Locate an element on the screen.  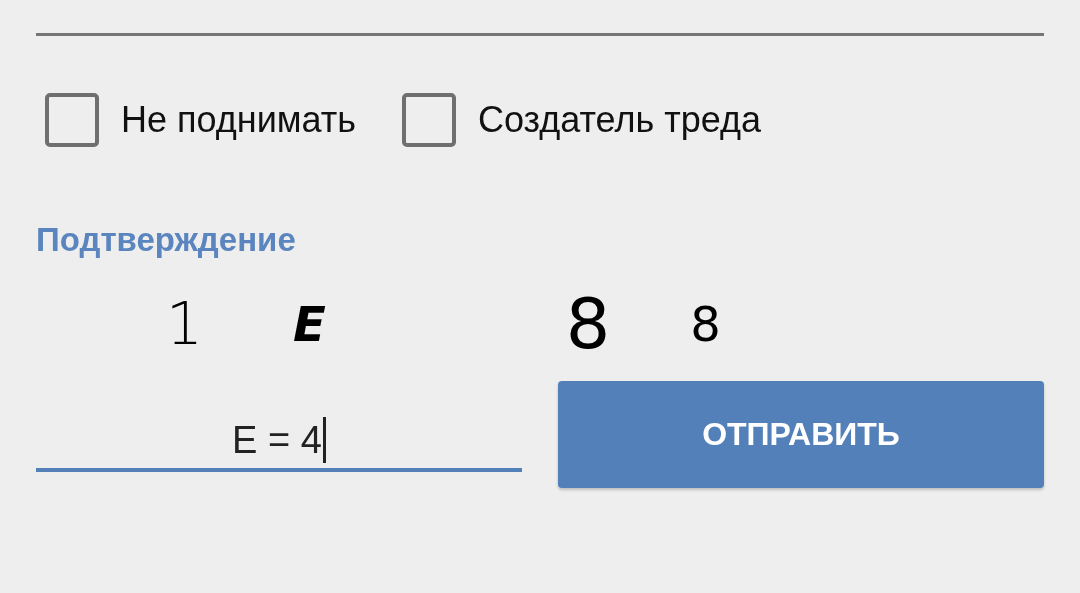
captcha-image: 1 E 8 8 is located at coordinates (443, 324).